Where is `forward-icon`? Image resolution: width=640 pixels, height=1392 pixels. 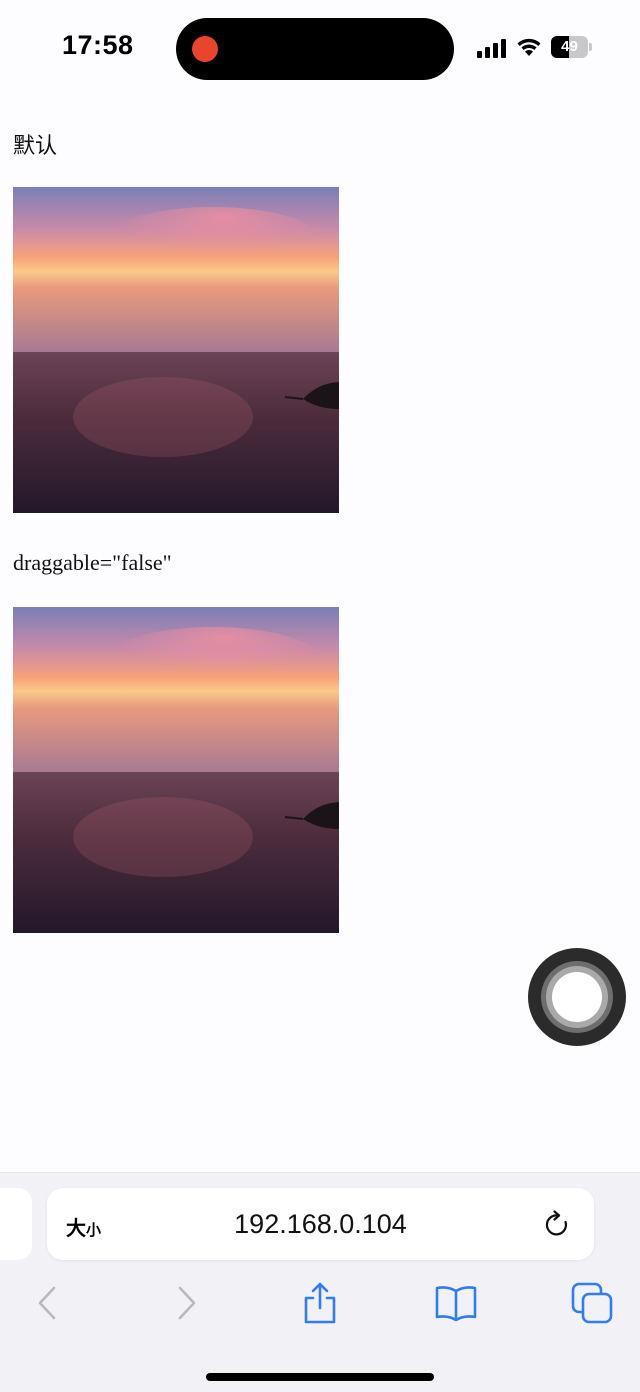
forward-icon is located at coordinates (186, 1303).